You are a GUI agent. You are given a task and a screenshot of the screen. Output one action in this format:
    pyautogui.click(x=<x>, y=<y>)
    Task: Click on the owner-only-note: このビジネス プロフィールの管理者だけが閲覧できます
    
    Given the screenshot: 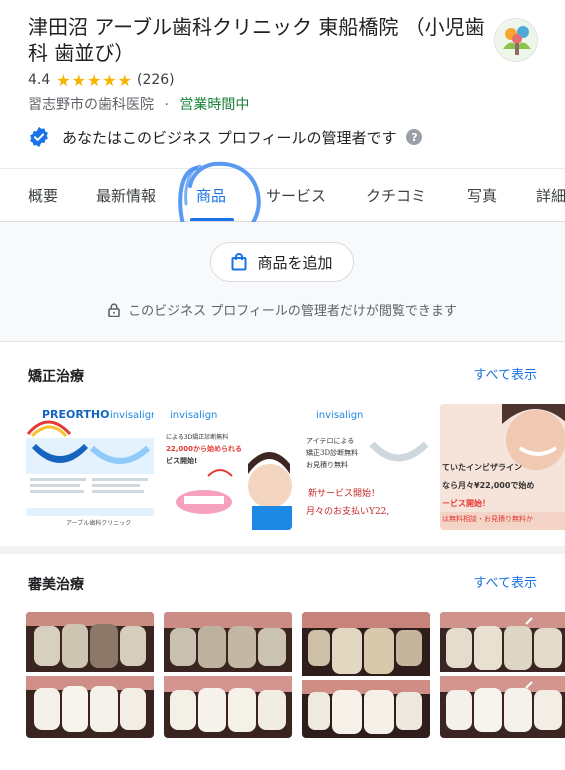 What is the action you would take?
    pyautogui.click(x=282, y=309)
    